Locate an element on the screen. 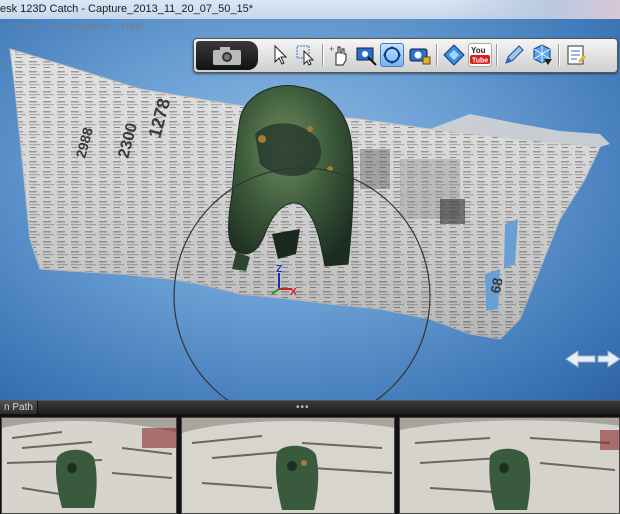 The width and height of the screenshot is (620, 514). capture-button is located at coordinates (227, 55).